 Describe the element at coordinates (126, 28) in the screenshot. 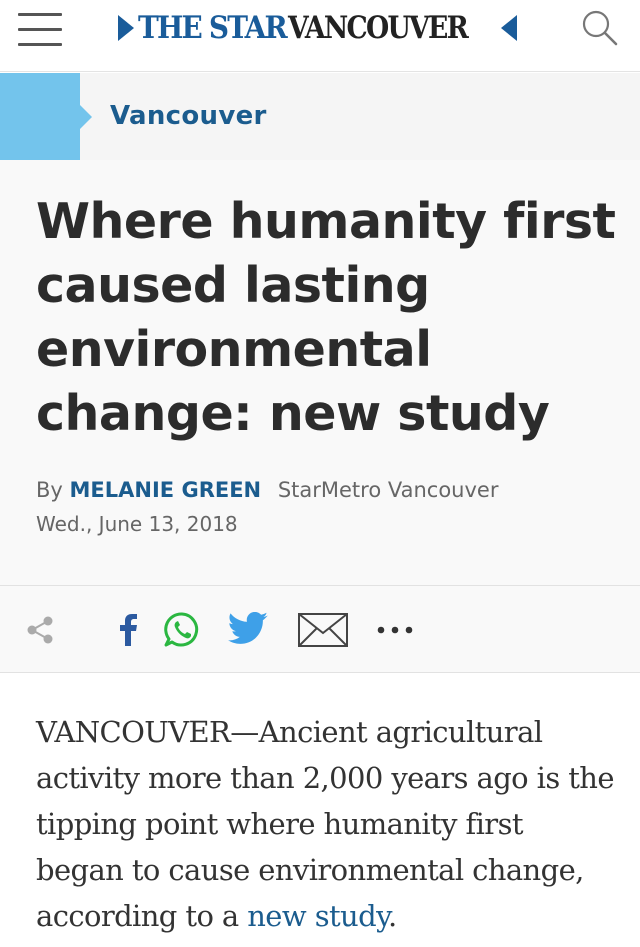

I see `logo-left-mark-icon` at that location.